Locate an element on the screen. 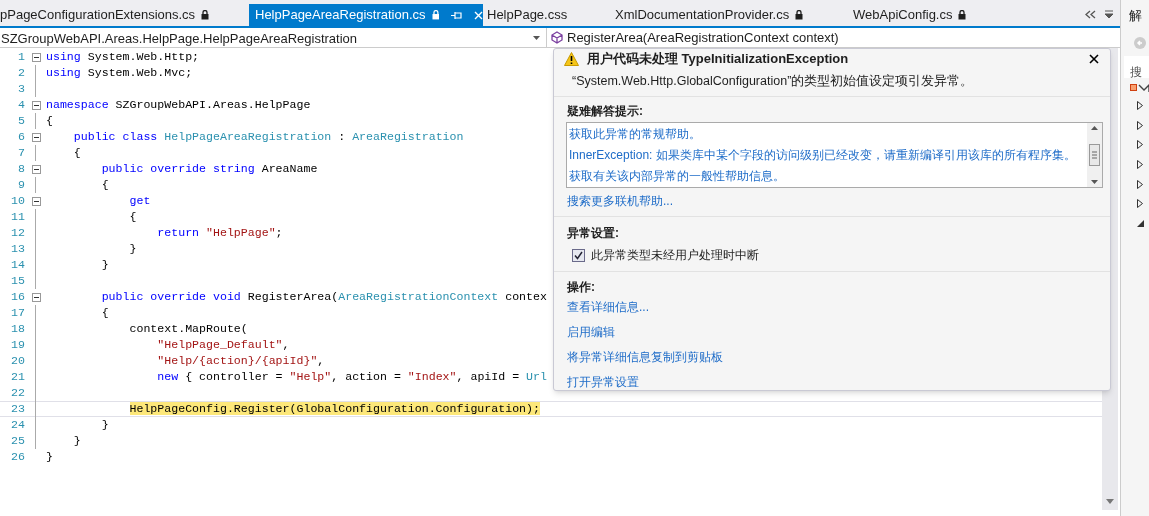 This screenshot has height=516, width=1149. code-line: return "HelpPage"; is located at coordinates (219, 233).